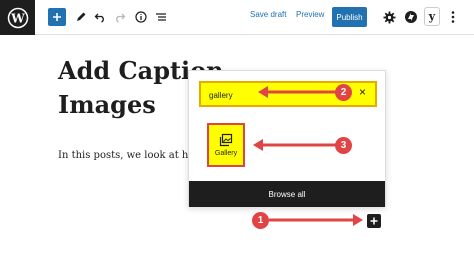 The image size is (474, 254). What do you see at coordinates (343, 92) in the screenshot?
I see `step-2-badge: 2` at bounding box center [343, 92].